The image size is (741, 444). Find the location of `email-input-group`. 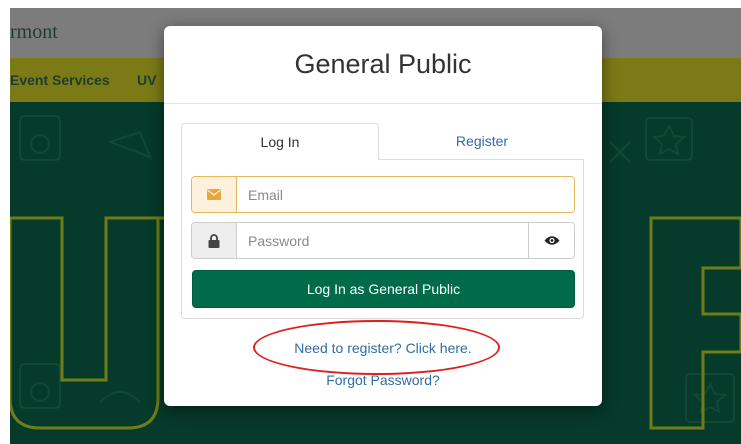

email-input-group is located at coordinates (383, 194).